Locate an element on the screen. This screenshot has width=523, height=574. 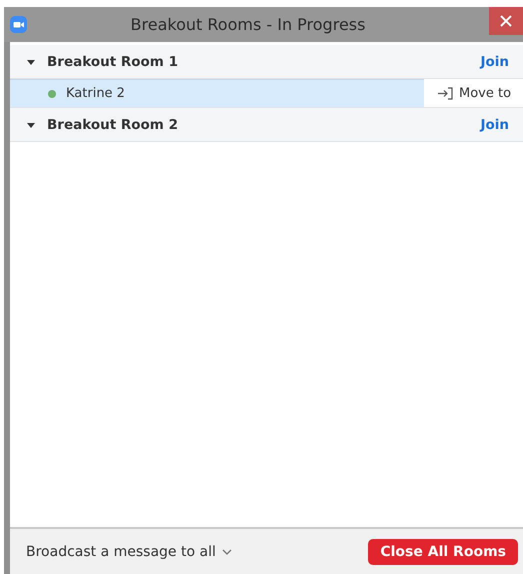
window-title: Breakout Rooms - In Progress is located at coordinates (248, 24).